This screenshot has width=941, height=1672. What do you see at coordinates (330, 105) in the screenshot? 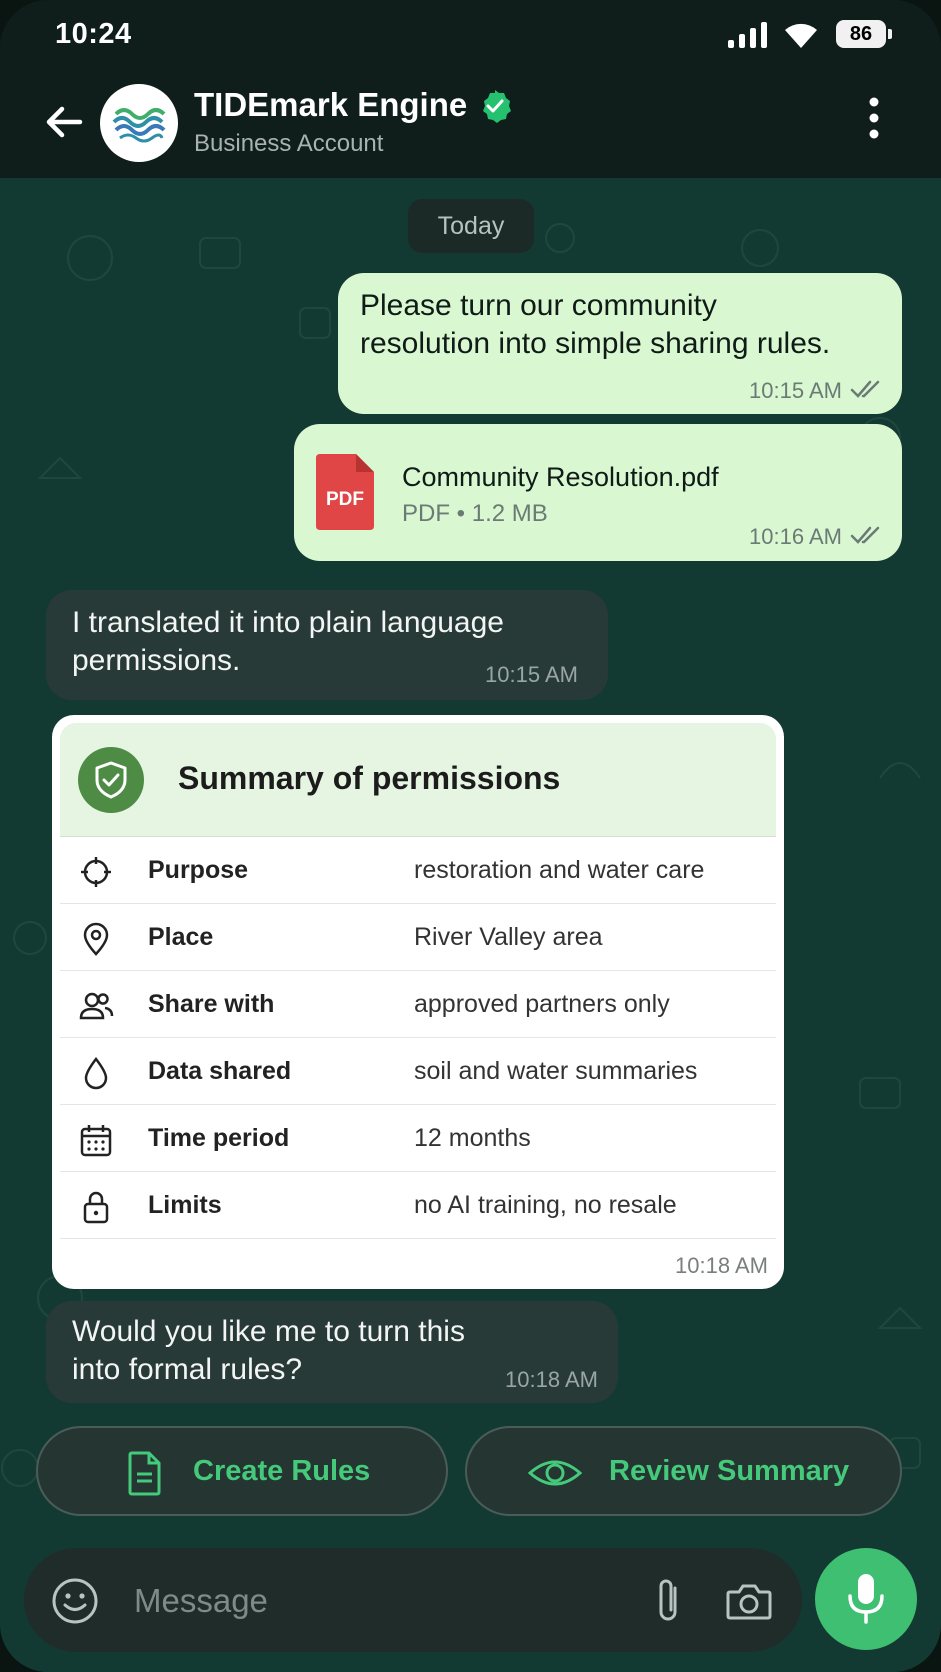
I see `contact-name: TIDEmark Engine` at bounding box center [330, 105].